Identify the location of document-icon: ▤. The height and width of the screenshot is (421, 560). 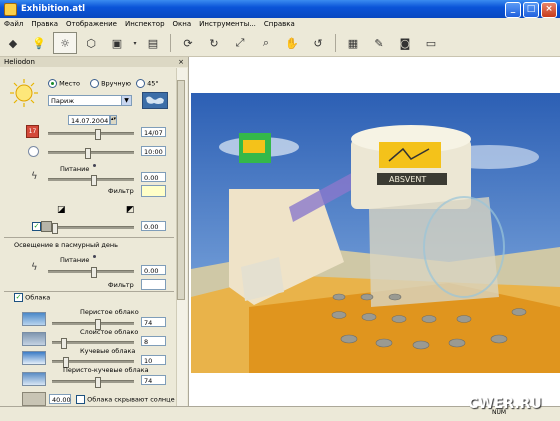
(153, 43).